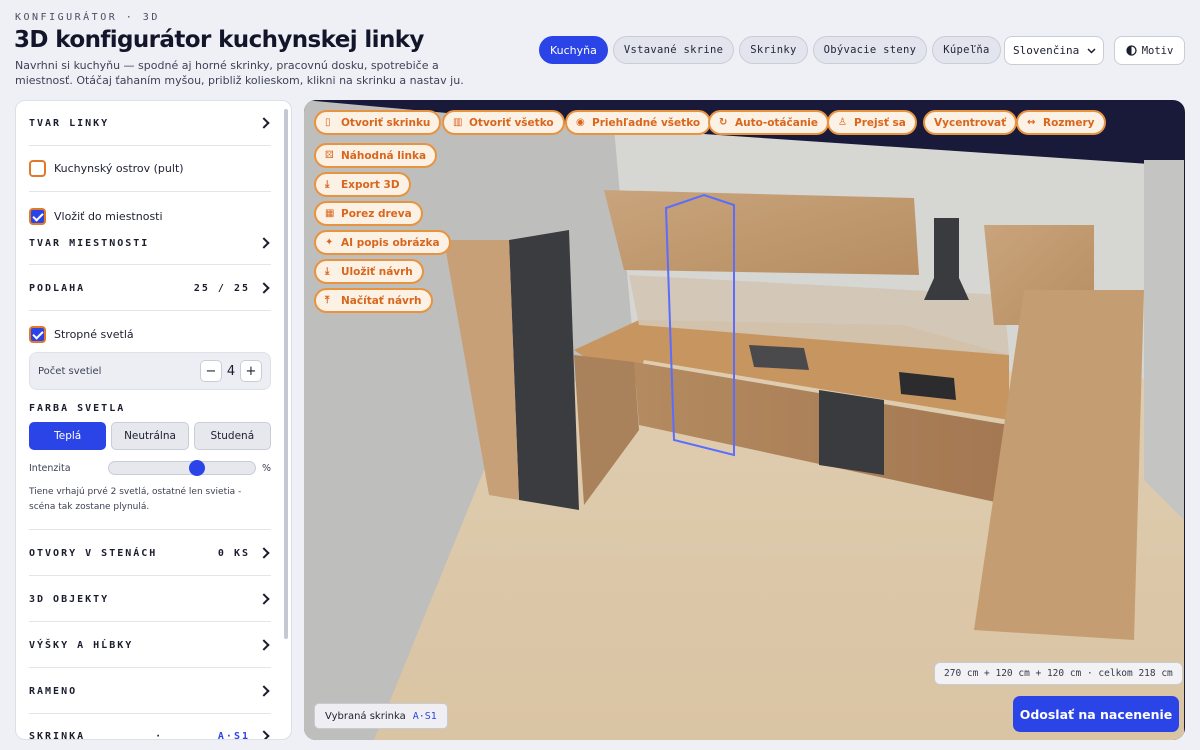 The width and height of the screenshot is (1200, 750). Describe the element at coordinates (673, 50) in the screenshot. I see `tab-vstavane-skrine: Vstavané skrine` at that location.